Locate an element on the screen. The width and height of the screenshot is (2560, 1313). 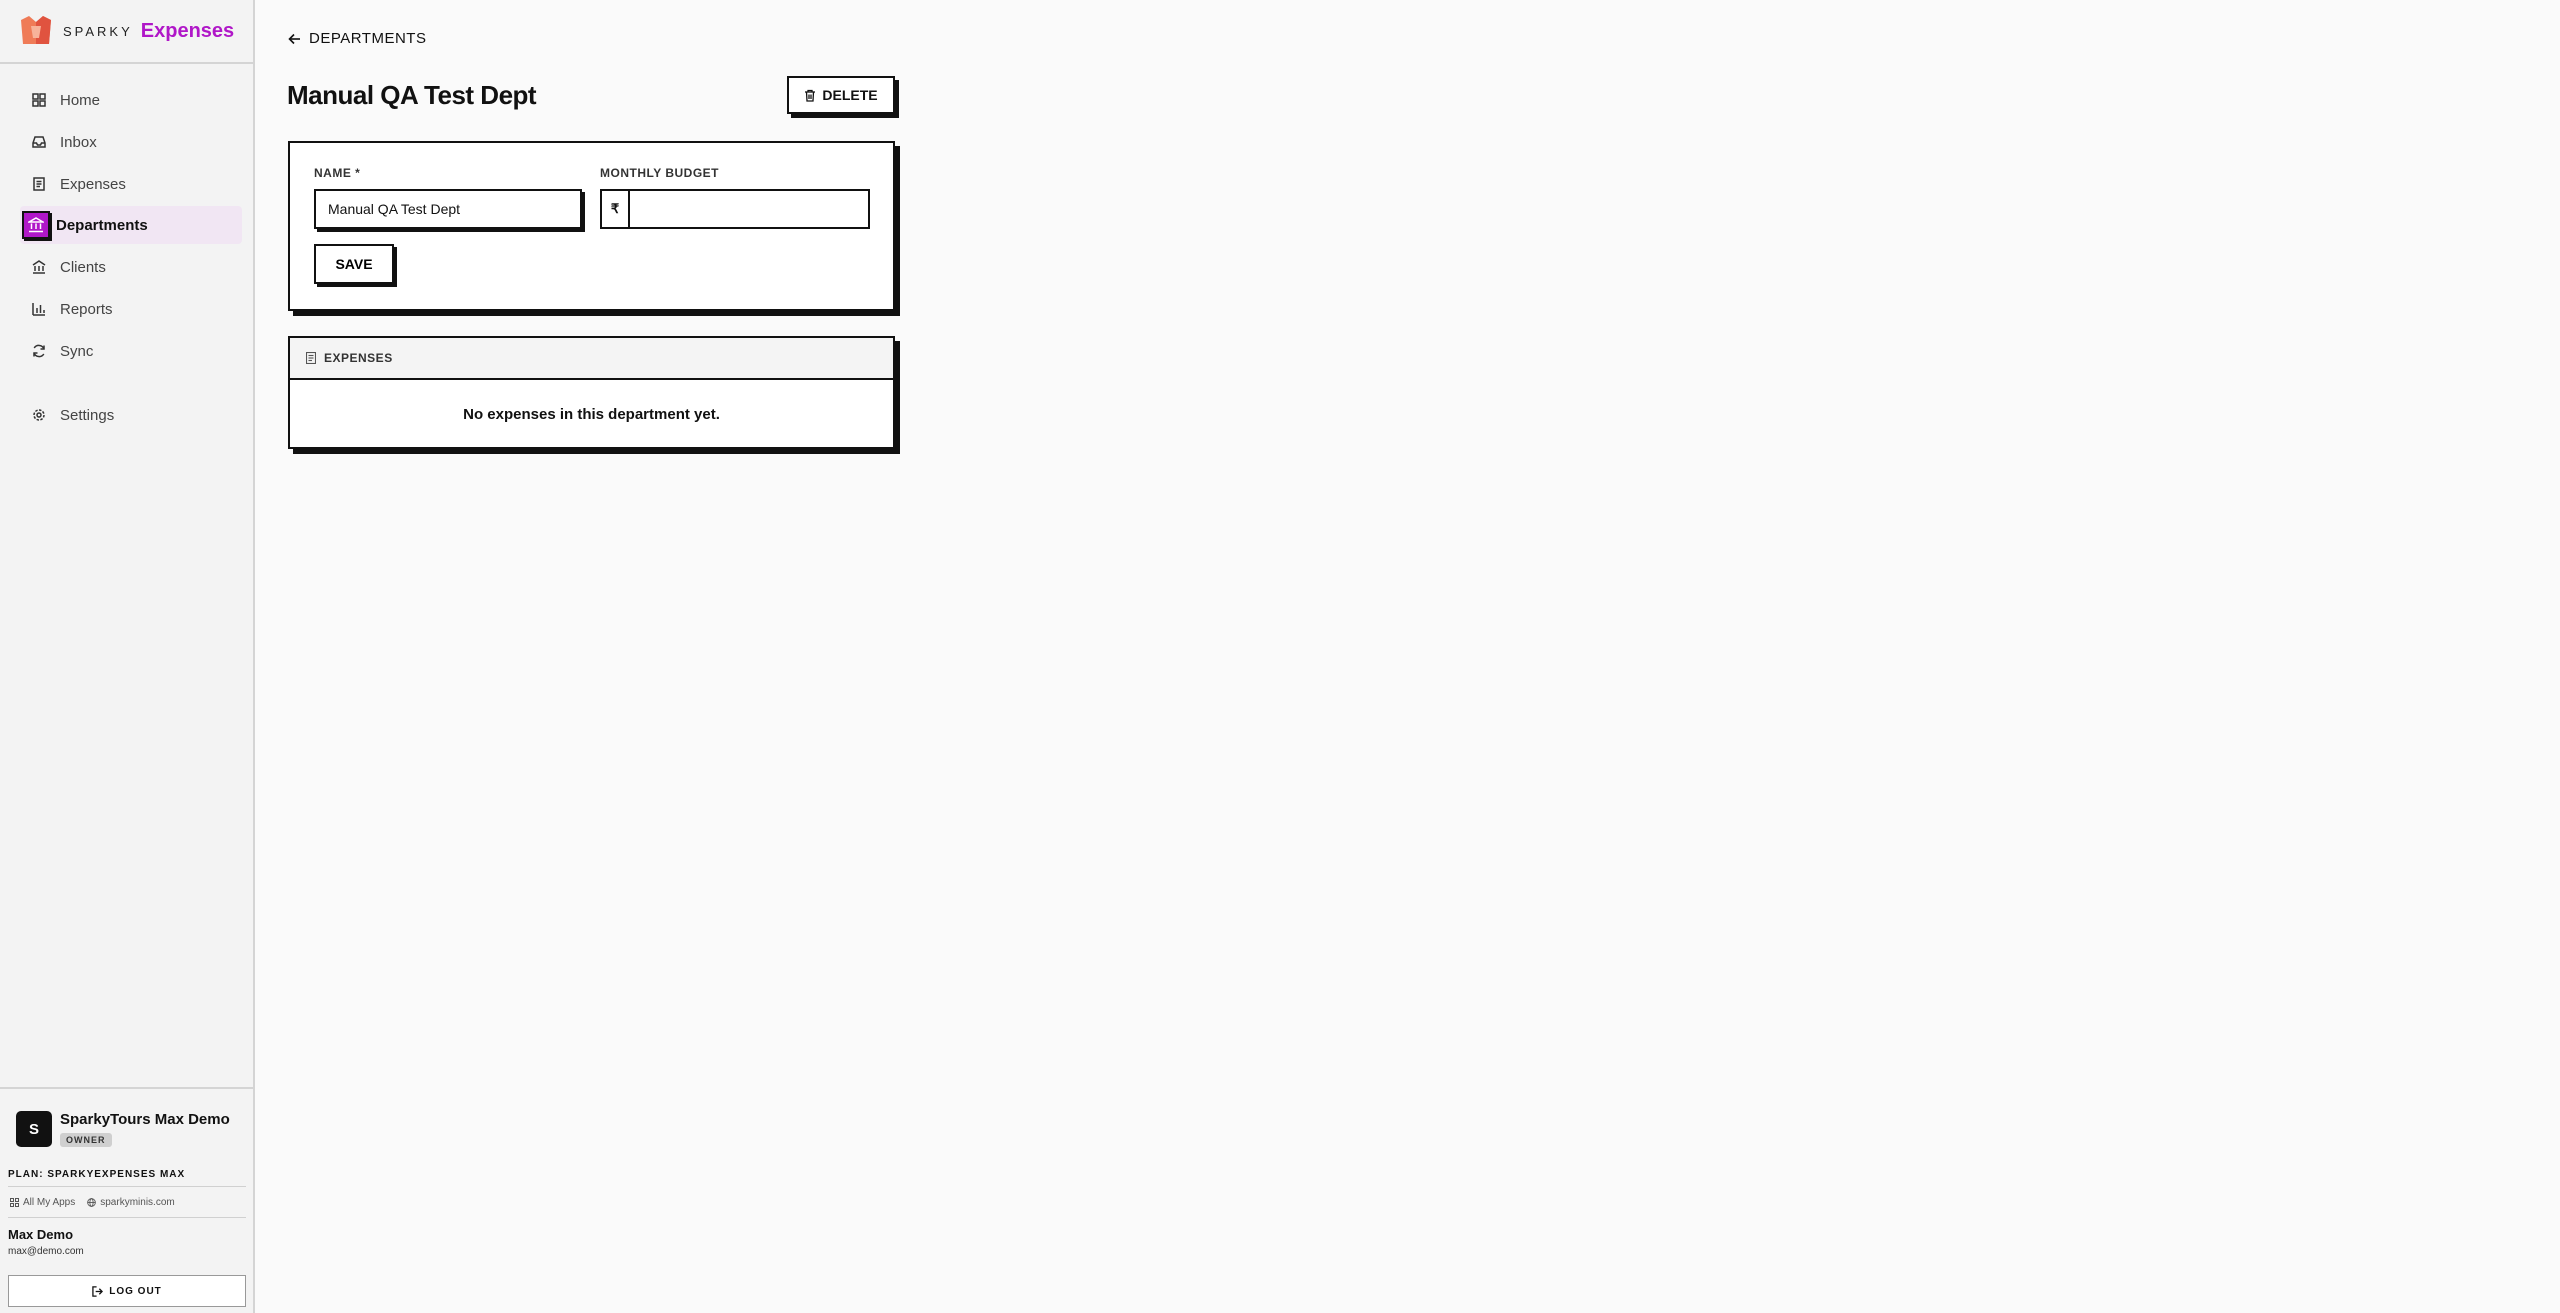
back-label: DEPARTMENTS is located at coordinates (368, 38).